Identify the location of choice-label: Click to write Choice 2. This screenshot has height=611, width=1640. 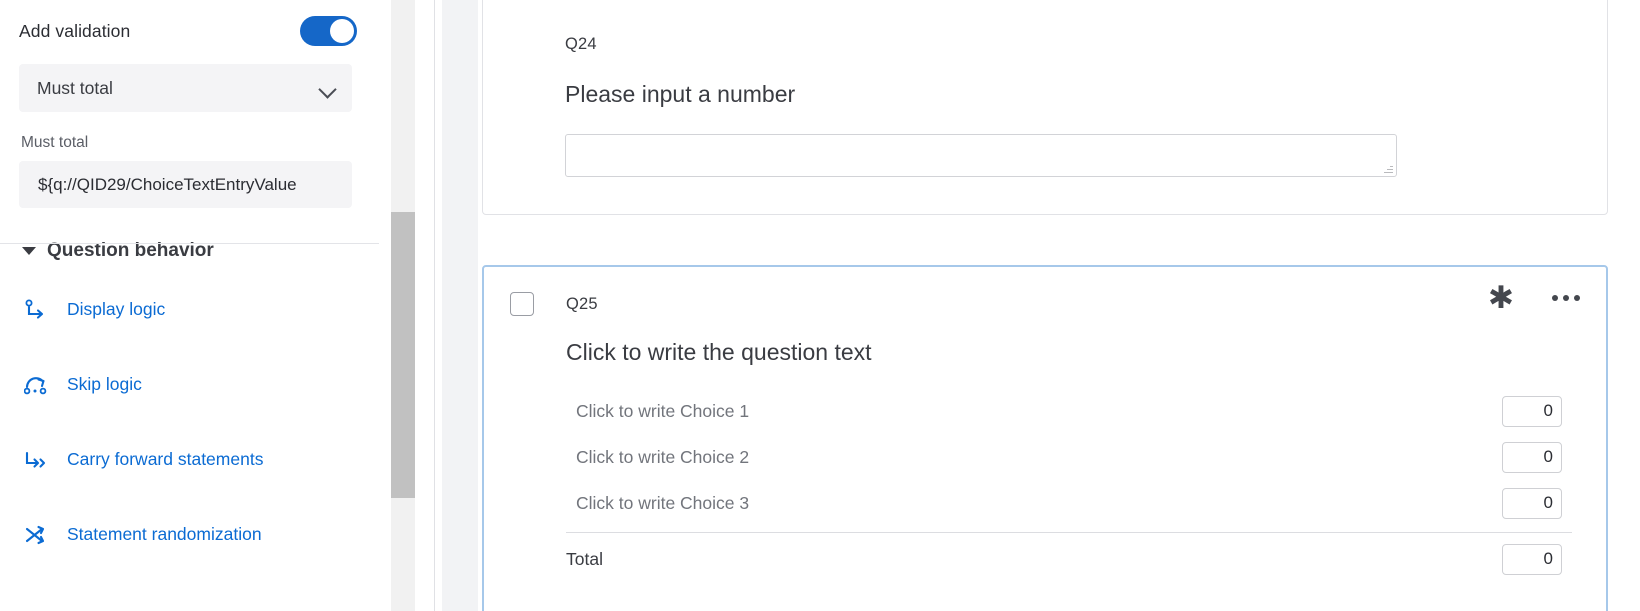
(1039, 457).